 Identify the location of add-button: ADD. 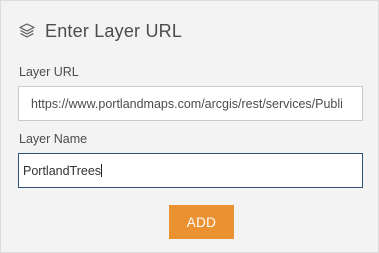
(201, 222).